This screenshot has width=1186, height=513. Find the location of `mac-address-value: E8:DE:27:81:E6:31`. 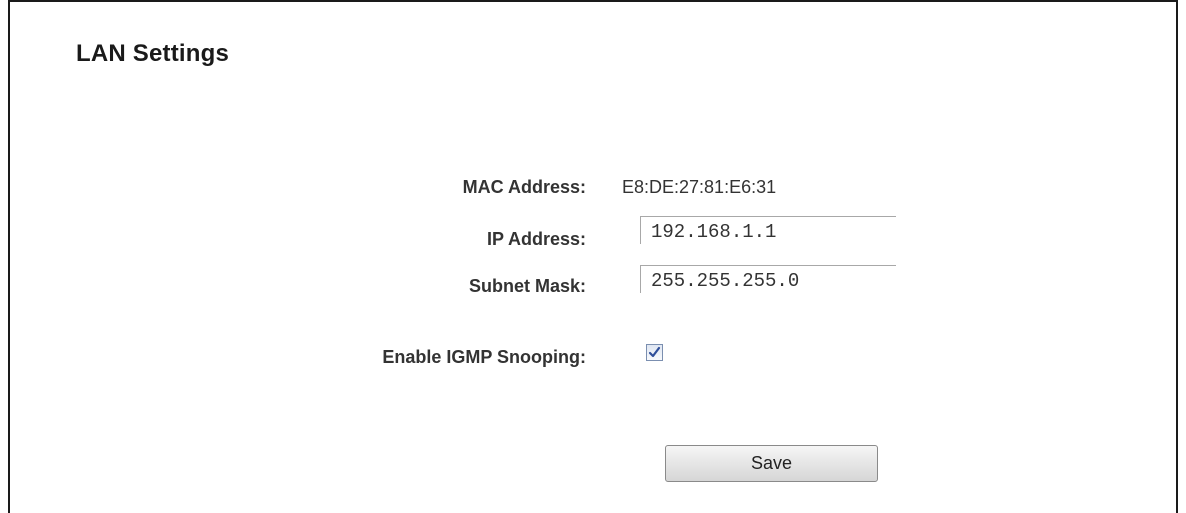

mac-address-value: E8:DE:27:81:E6:31 is located at coordinates (699, 187).